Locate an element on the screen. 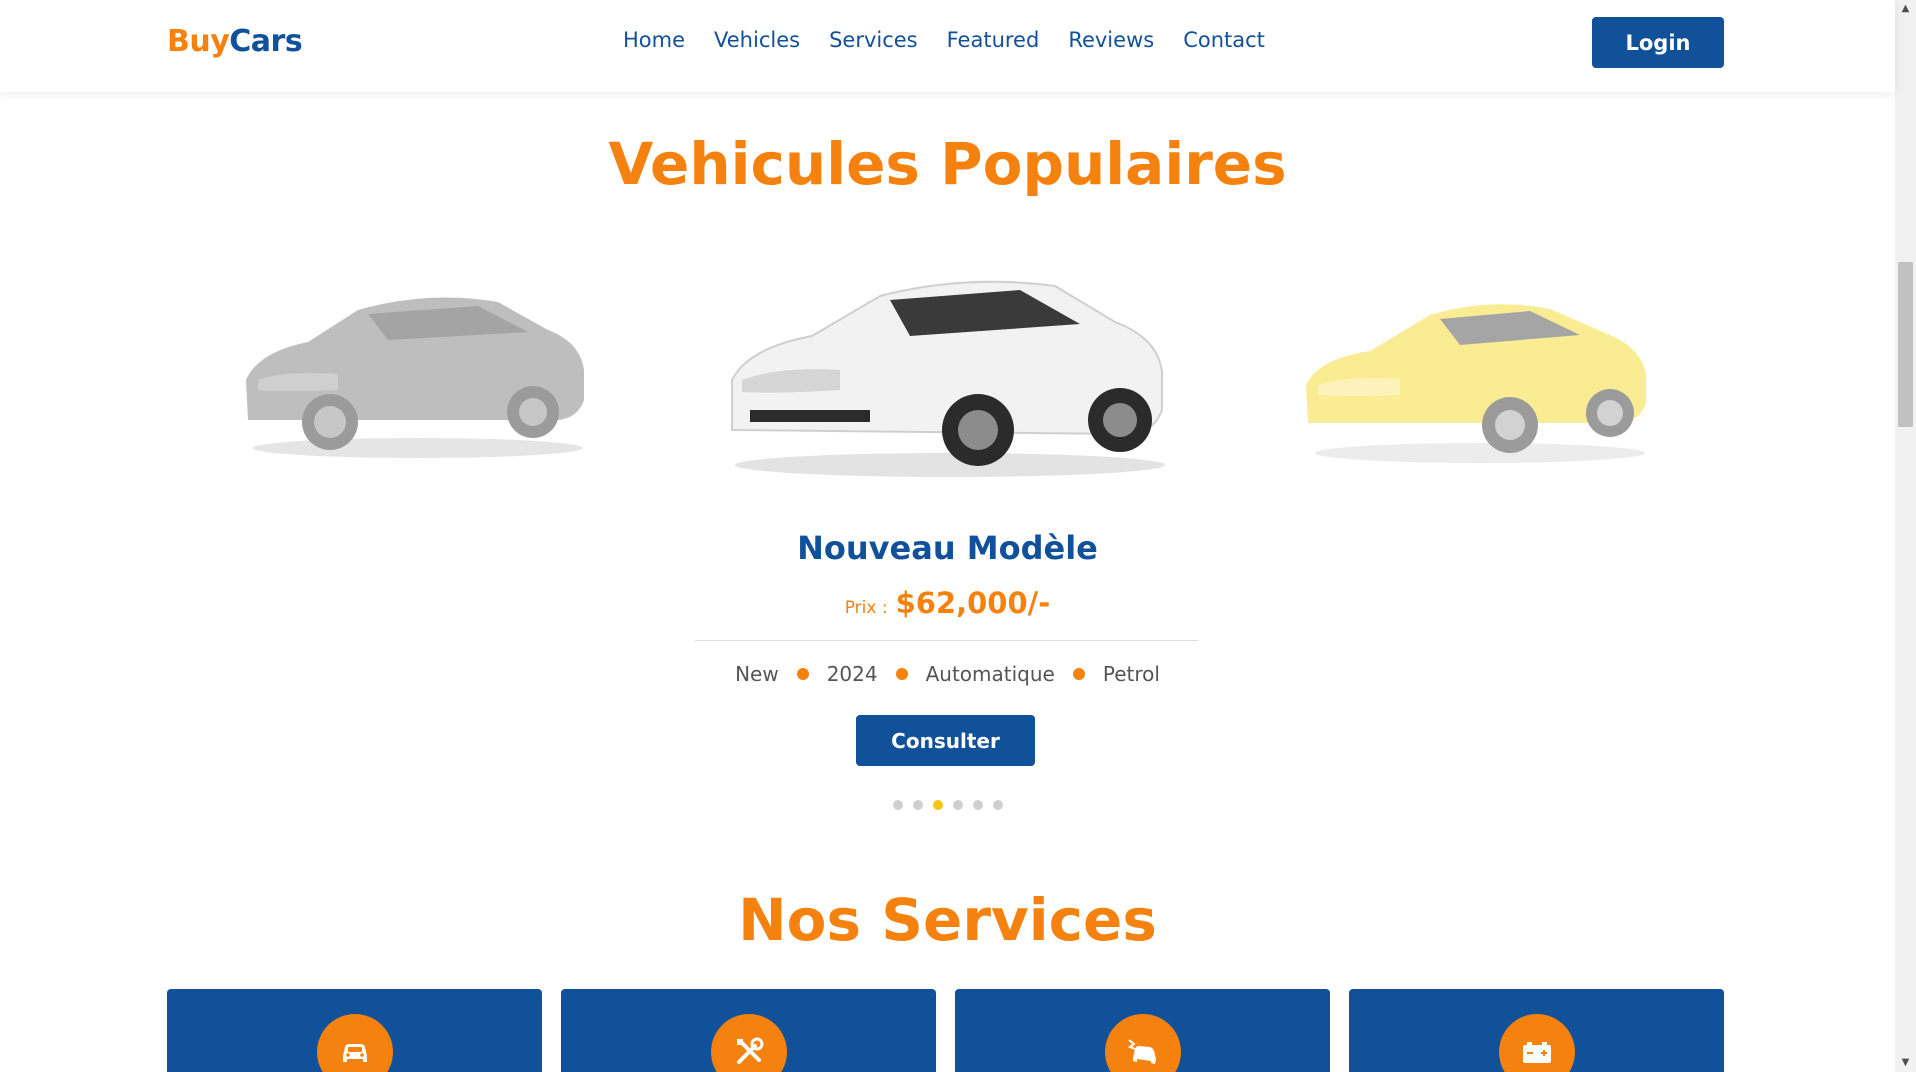 The image size is (1916, 1072). popular-vehicles-title: Vehicules Populaires is located at coordinates (947, 164).